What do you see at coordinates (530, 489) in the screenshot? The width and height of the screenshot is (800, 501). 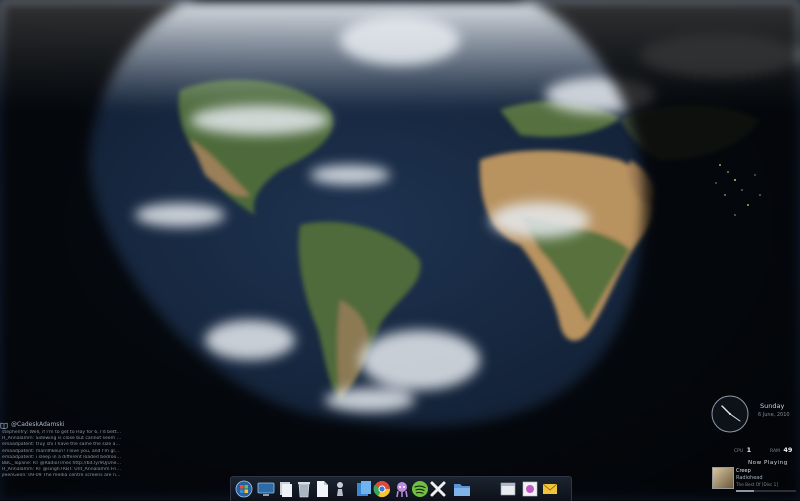 I see `painting-icon` at bounding box center [530, 489].